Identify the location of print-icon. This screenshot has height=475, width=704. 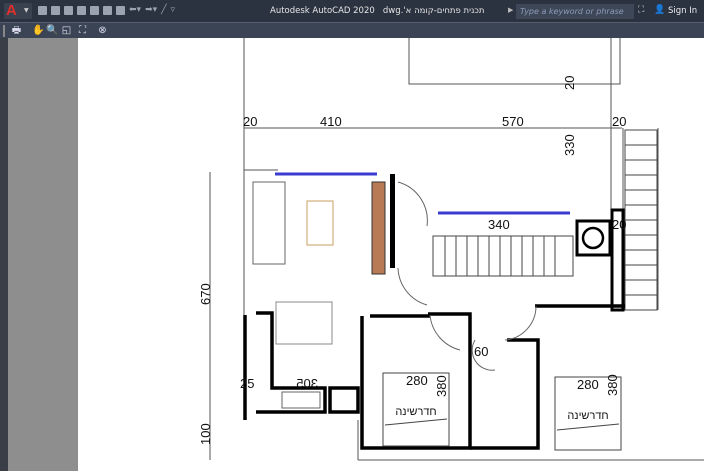
(120, 10).